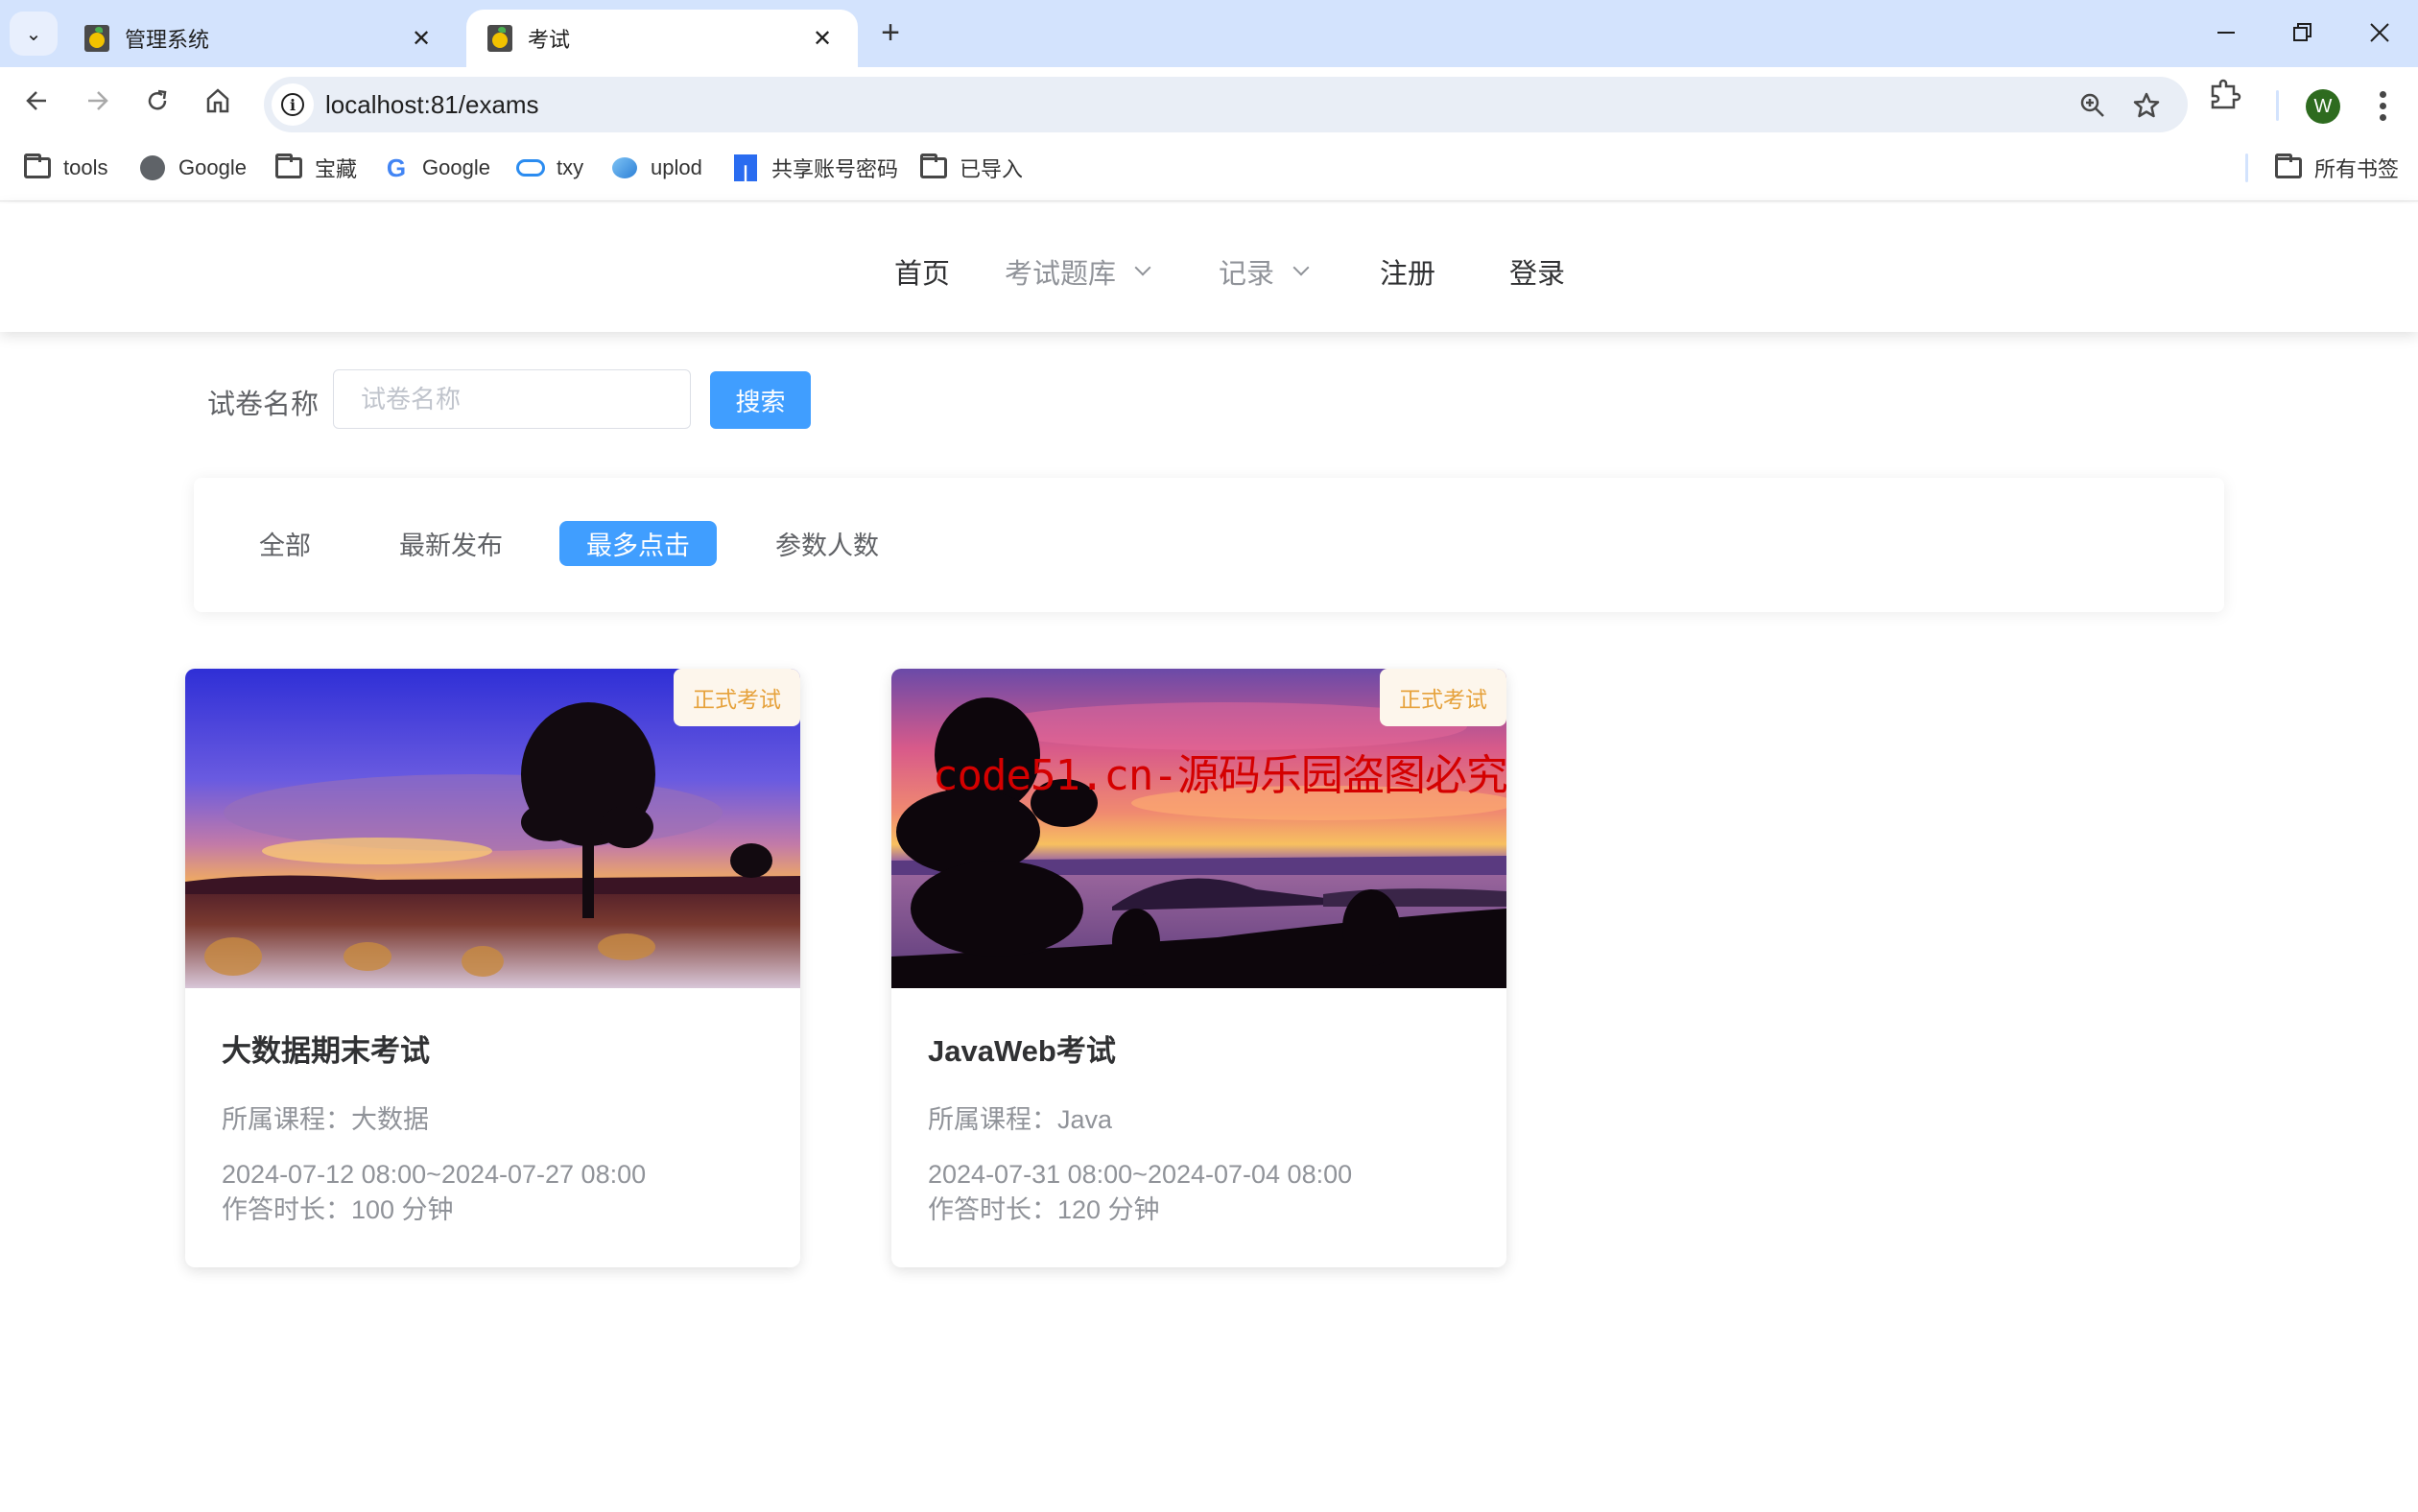 The width and height of the screenshot is (2418, 1512). What do you see at coordinates (2246, 168) in the screenshot?
I see `bookmarks-divider` at bounding box center [2246, 168].